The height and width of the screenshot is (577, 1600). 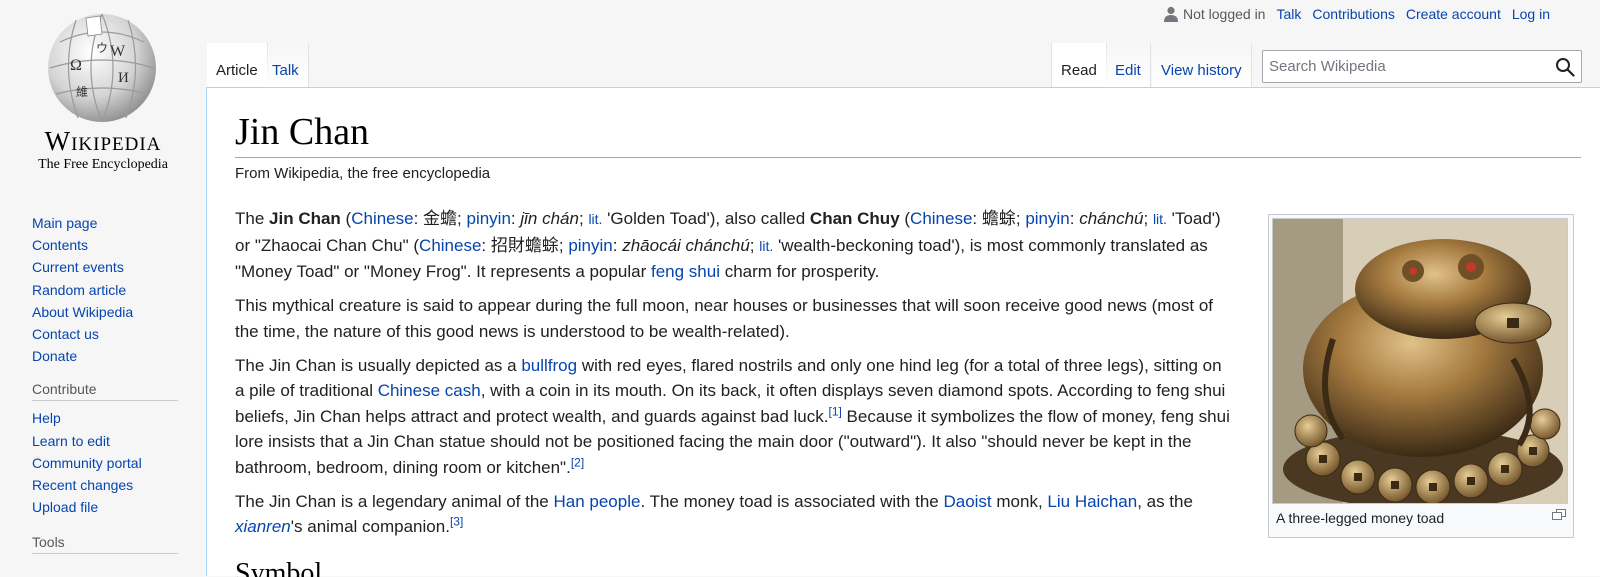 I want to click on wordmark: Wikipedia, so click(x=103, y=141).